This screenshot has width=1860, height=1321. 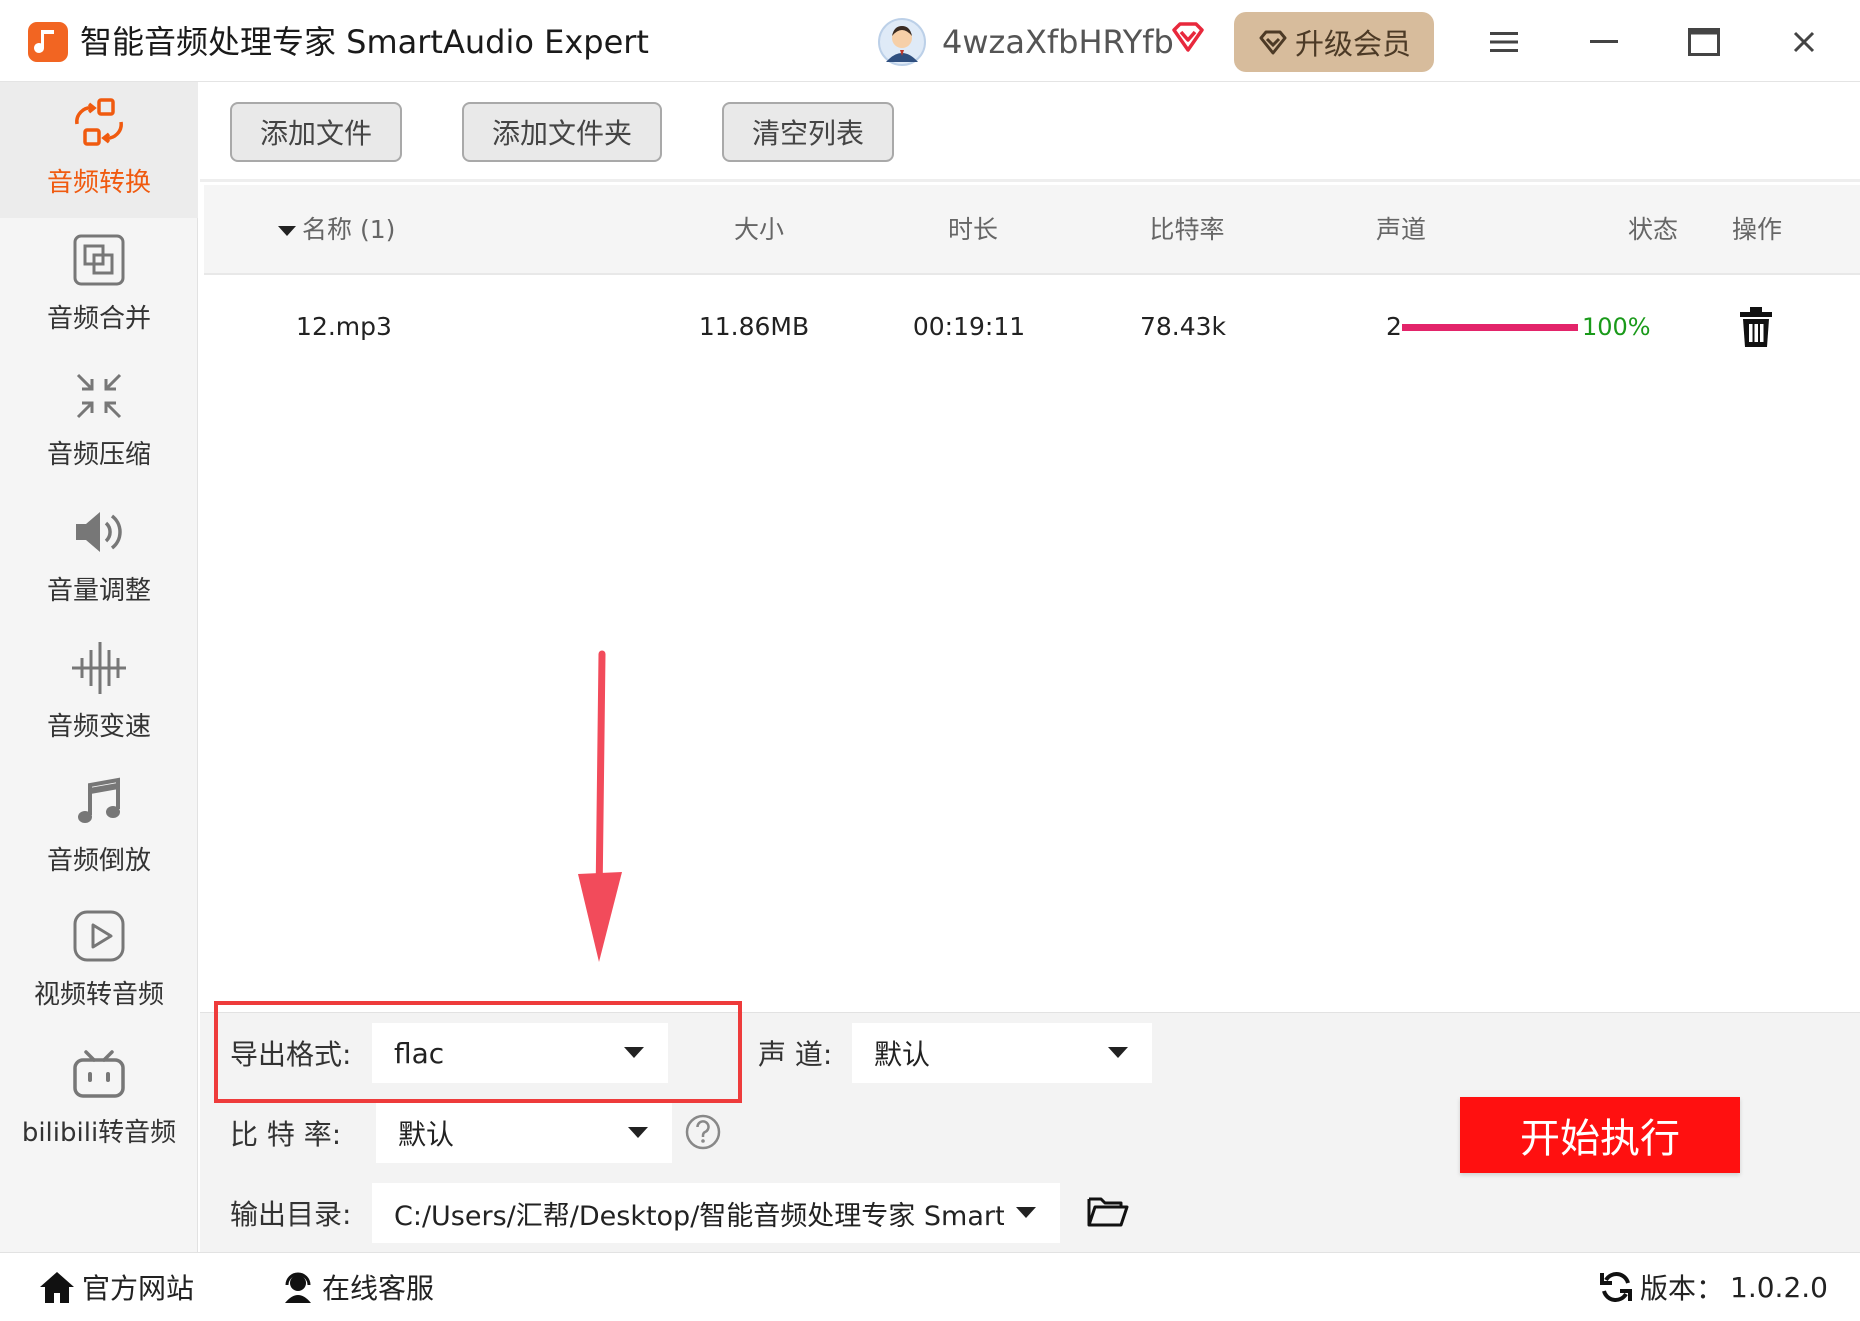 I want to click on sidebar-item-label: 音频变速, so click(x=98, y=727).